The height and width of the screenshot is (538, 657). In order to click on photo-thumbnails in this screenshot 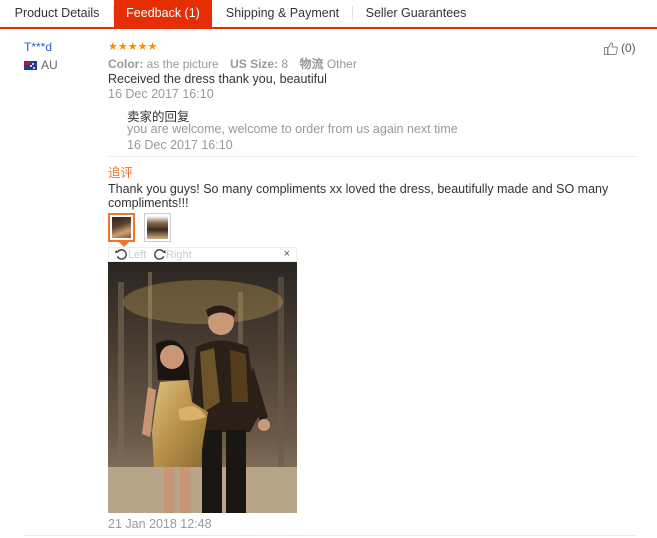, I will do `click(139, 230)`.